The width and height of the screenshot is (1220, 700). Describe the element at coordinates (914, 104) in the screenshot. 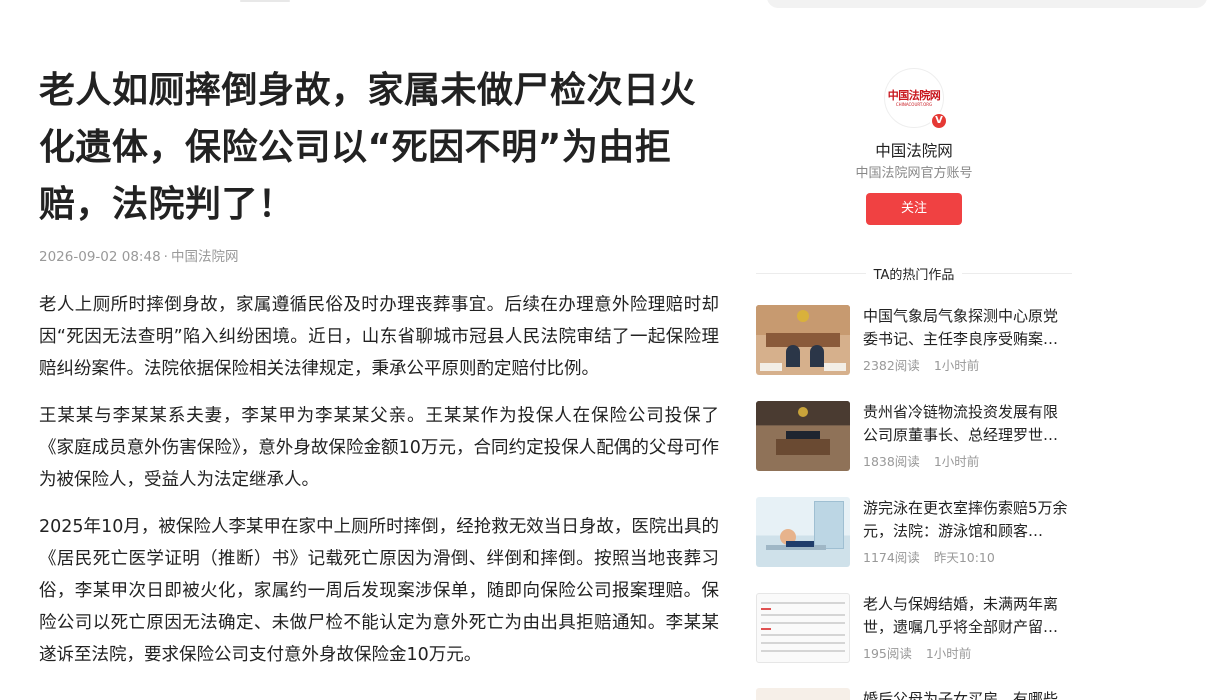

I see `avatar-logo-subtext: CHINACOURT.ORG` at that location.